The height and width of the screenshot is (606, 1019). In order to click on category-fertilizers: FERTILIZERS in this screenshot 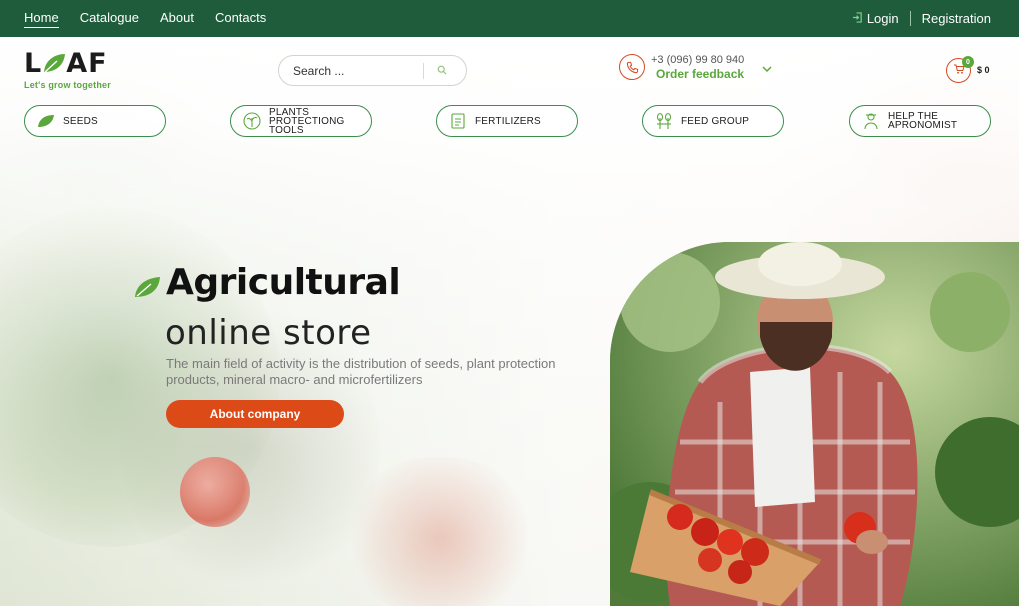, I will do `click(507, 121)`.